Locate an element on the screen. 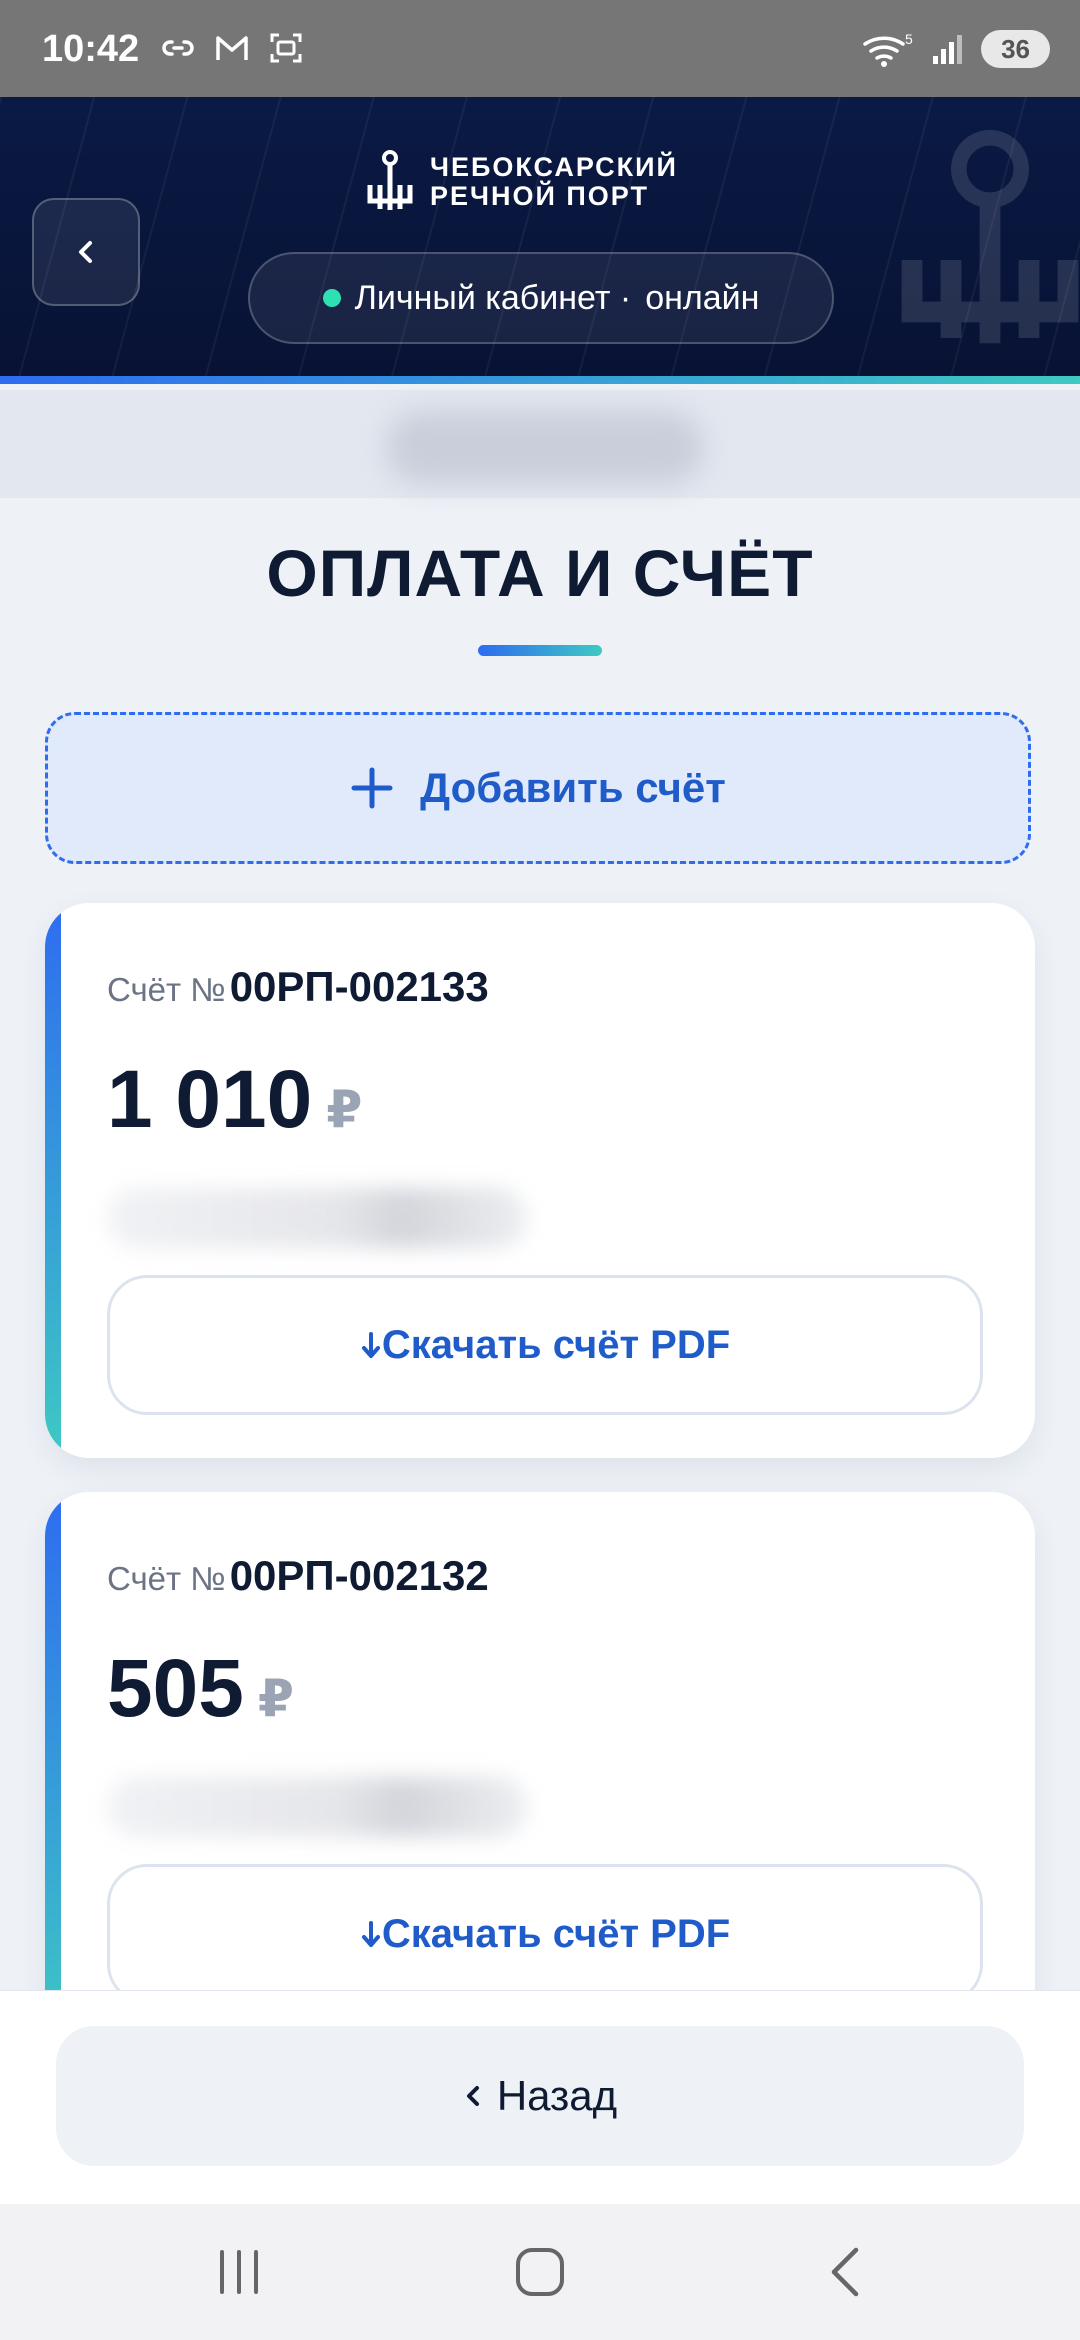 The width and height of the screenshot is (1080, 2340). invoice-number: Счёт №00РП-002133 is located at coordinates (298, 987).